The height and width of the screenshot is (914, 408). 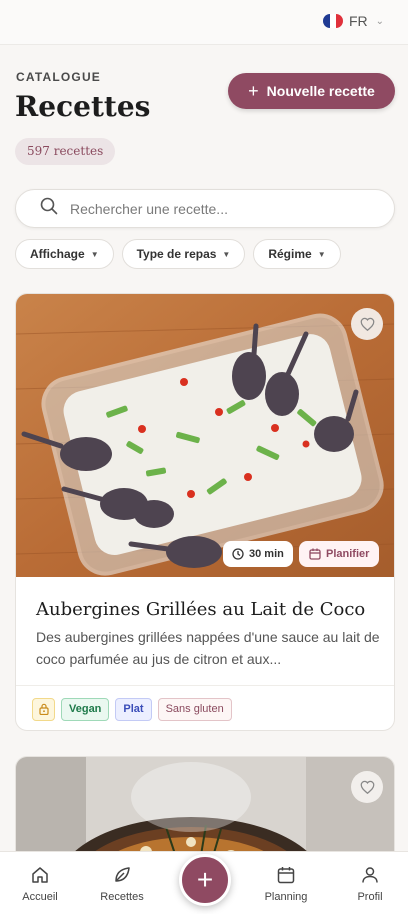 What do you see at coordinates (358, 21) in the screenshot?
I see `language-code: FR` at bounding box center [358, 21].